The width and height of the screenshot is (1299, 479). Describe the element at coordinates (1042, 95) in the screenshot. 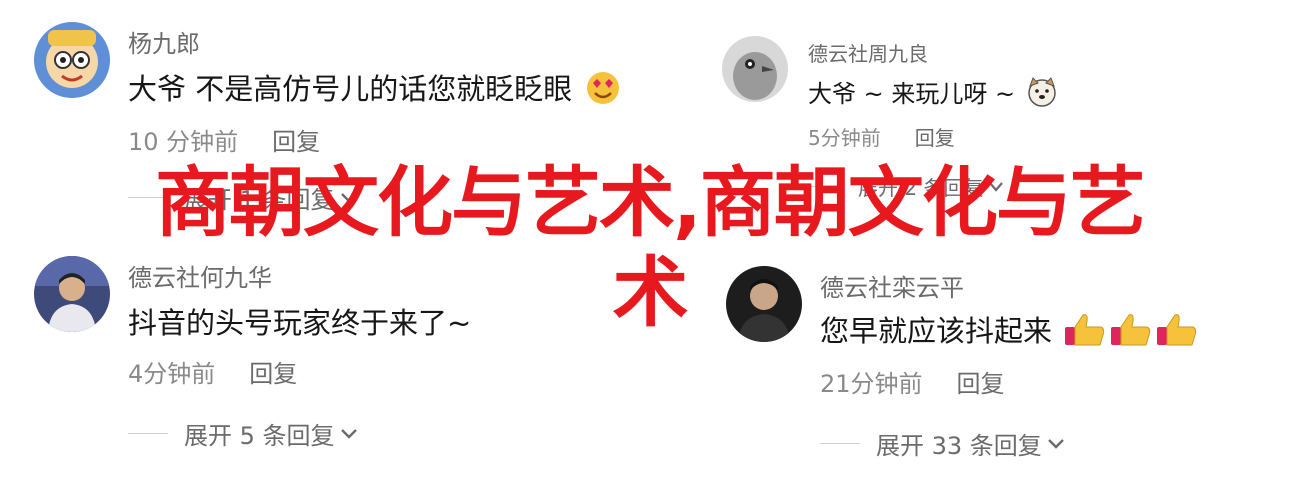

I see `dog-face-emoji-icon` at that location.